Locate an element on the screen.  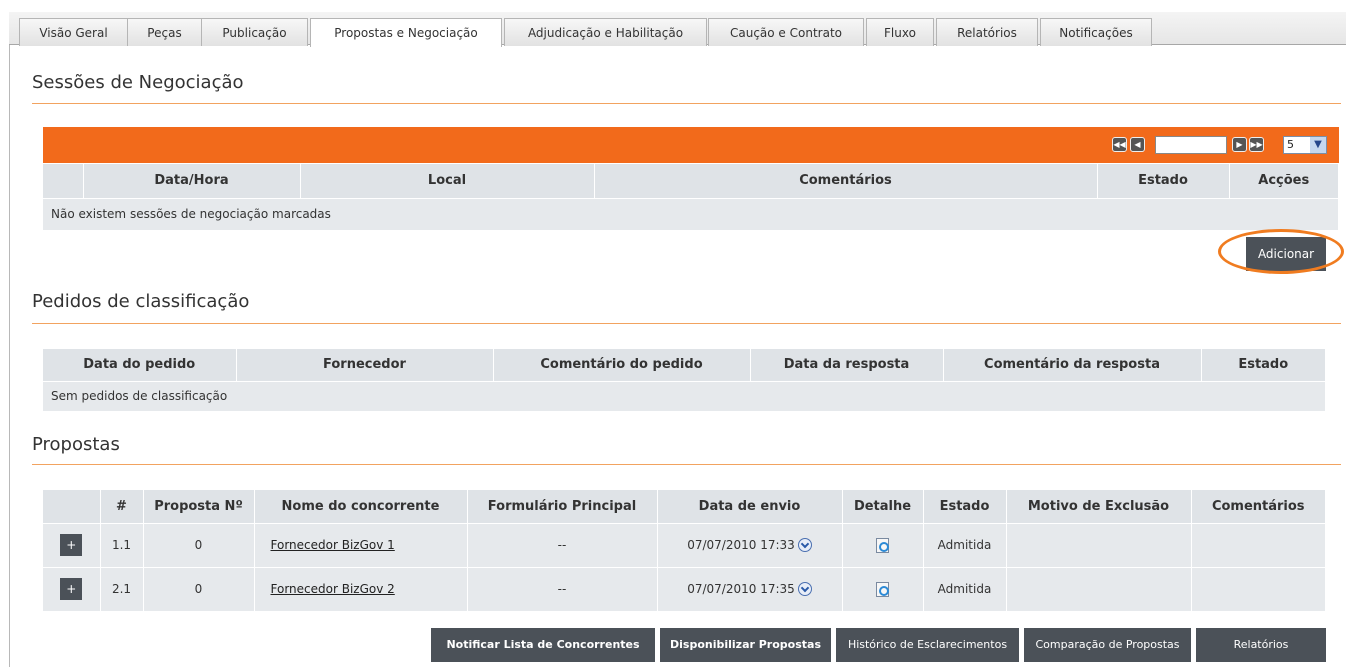
page-size-select: 5 ▼ is located at coordinates (1305, 145).